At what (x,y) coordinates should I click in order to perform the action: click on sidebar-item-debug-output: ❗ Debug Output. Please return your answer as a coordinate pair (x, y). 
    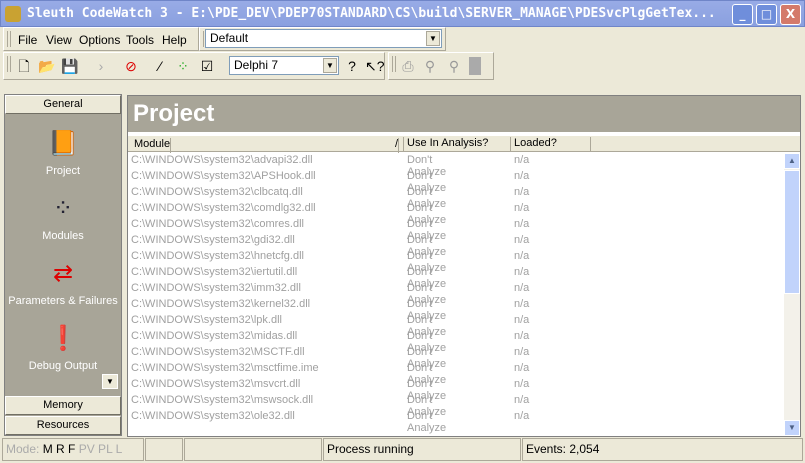
    Looking at the image, I should click on (63, 348).